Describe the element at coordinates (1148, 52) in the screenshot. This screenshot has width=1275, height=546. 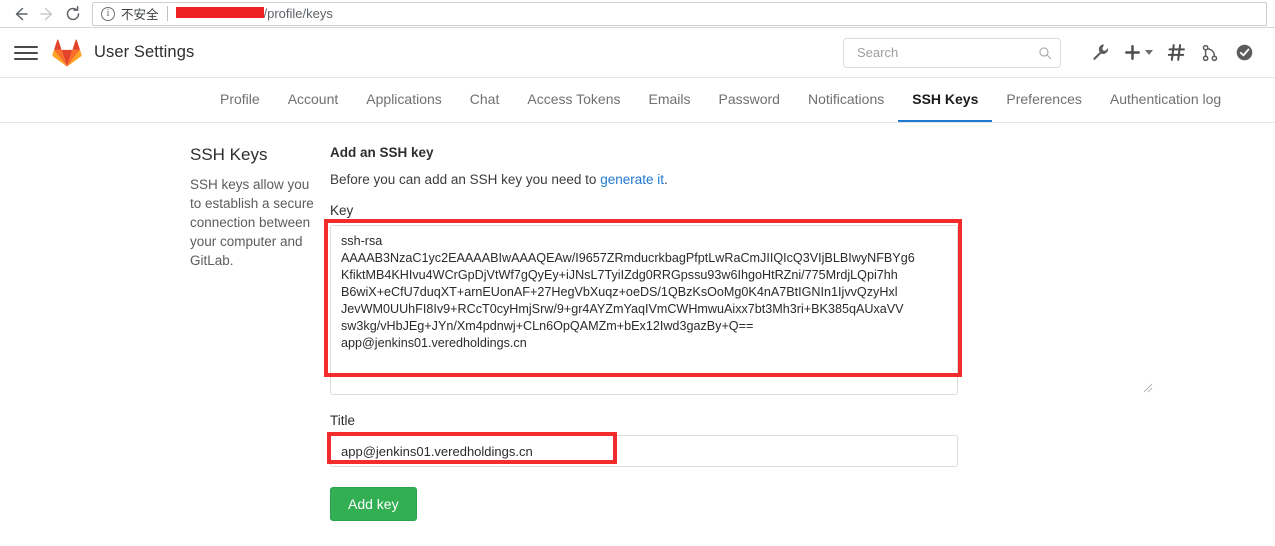
I see `chevron-down-icon` at that location.